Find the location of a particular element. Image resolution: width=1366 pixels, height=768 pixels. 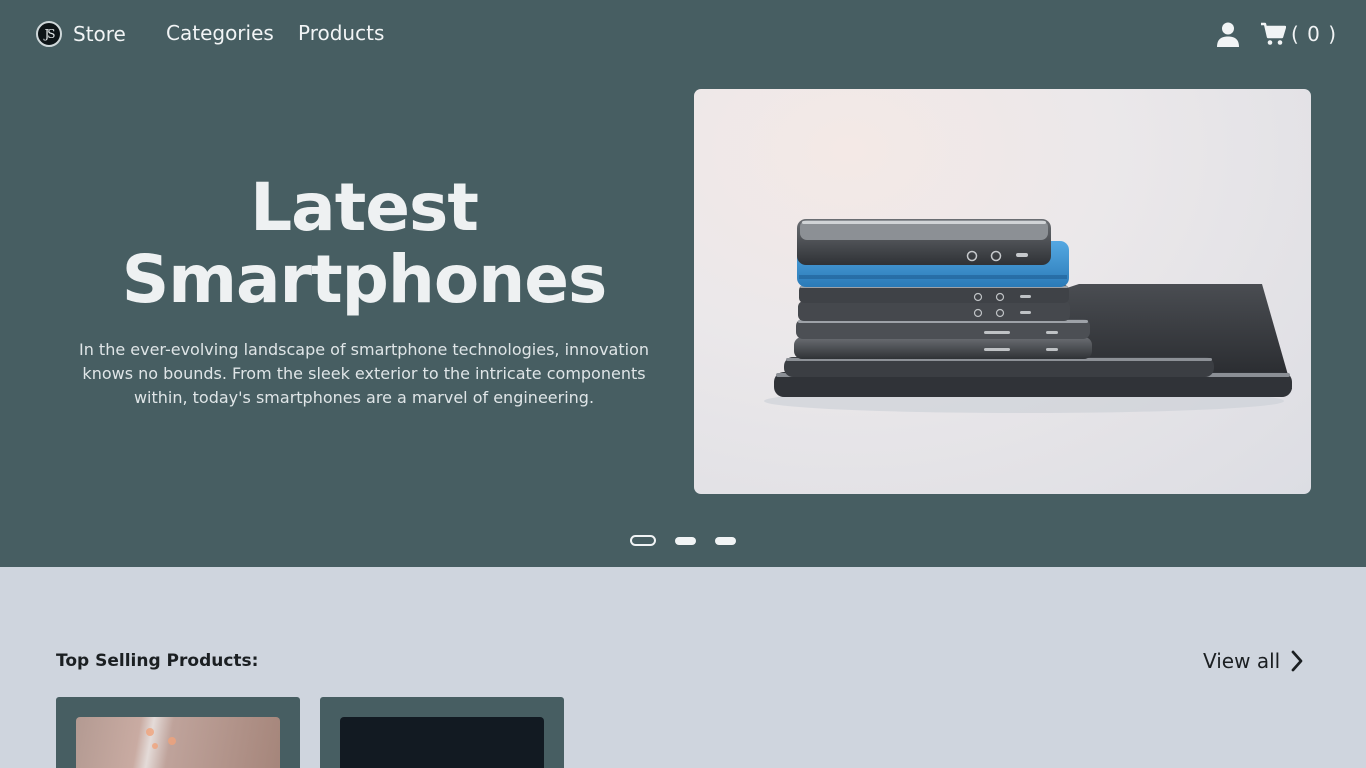

brand-home-link: JS Store is located at coordinates (81, 34).